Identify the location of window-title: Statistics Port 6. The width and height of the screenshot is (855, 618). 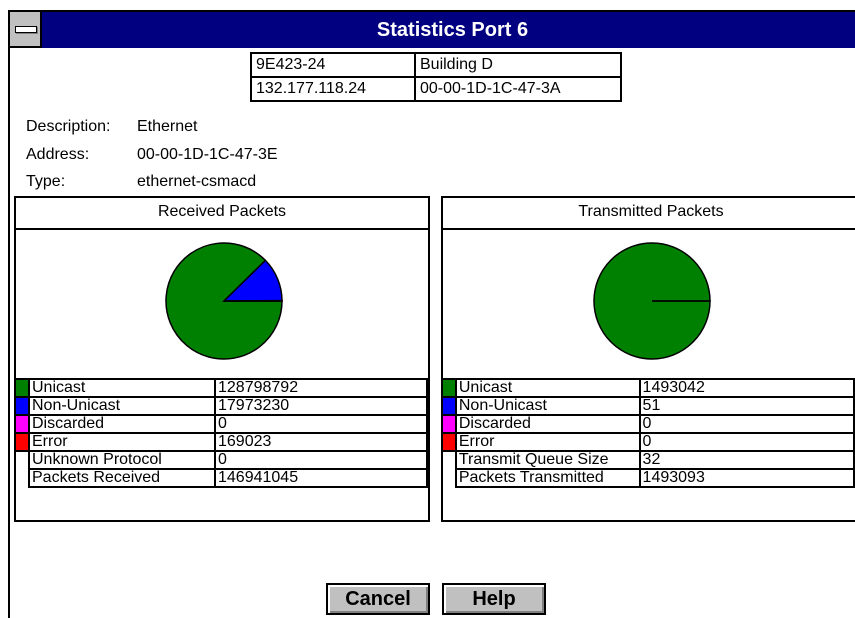
(452, 30).